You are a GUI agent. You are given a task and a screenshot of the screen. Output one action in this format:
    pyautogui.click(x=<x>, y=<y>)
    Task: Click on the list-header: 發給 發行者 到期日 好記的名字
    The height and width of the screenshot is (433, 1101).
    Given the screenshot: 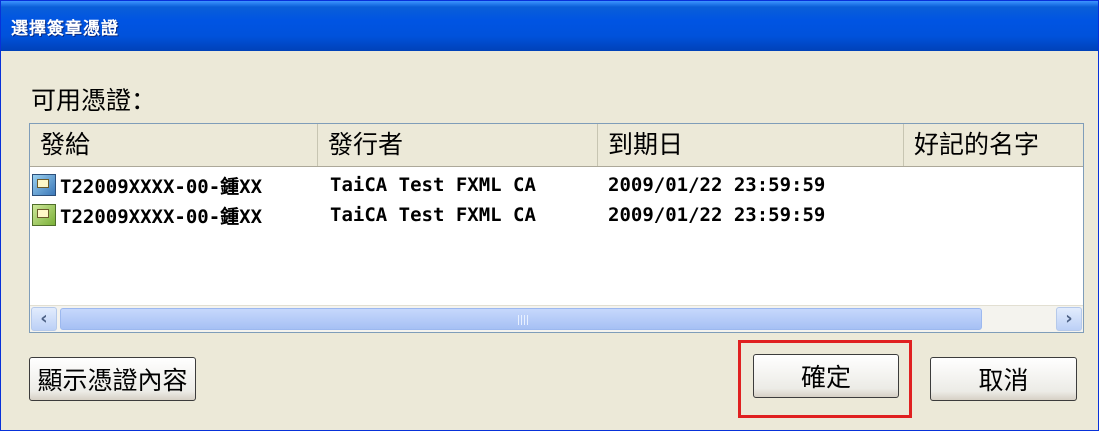 What is the action you would take?
    pyautogui.click(x=556, y=145)
    